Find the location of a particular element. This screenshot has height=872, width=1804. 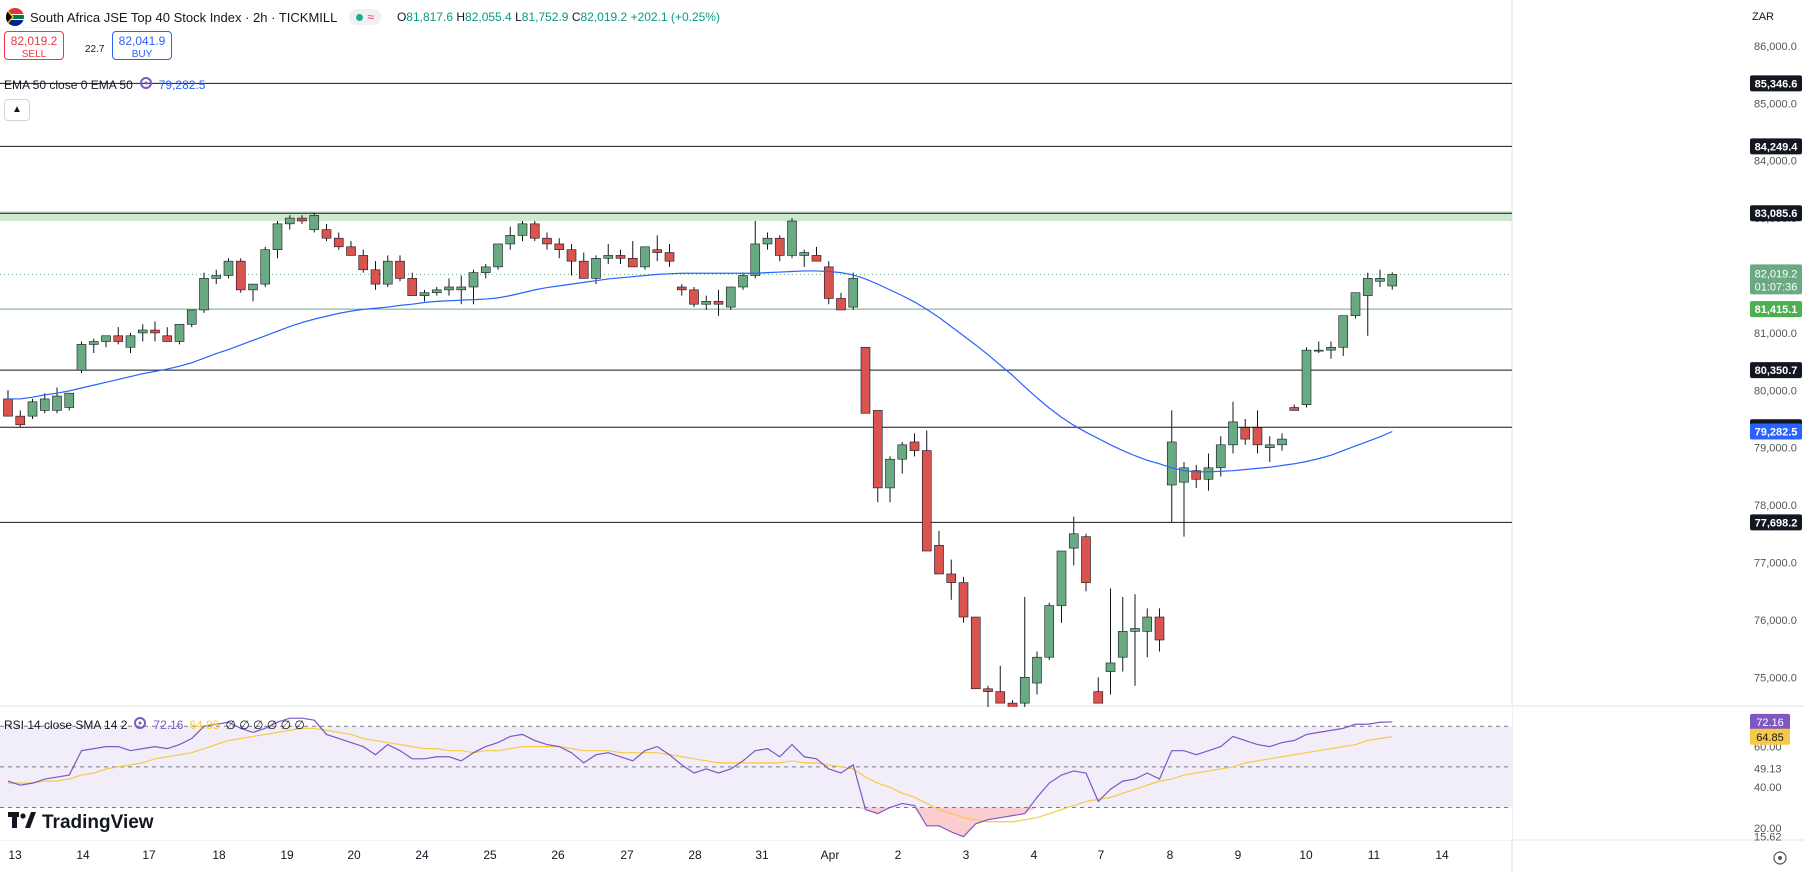

time-tick-label: 31 is located at coordinates (762, 855).